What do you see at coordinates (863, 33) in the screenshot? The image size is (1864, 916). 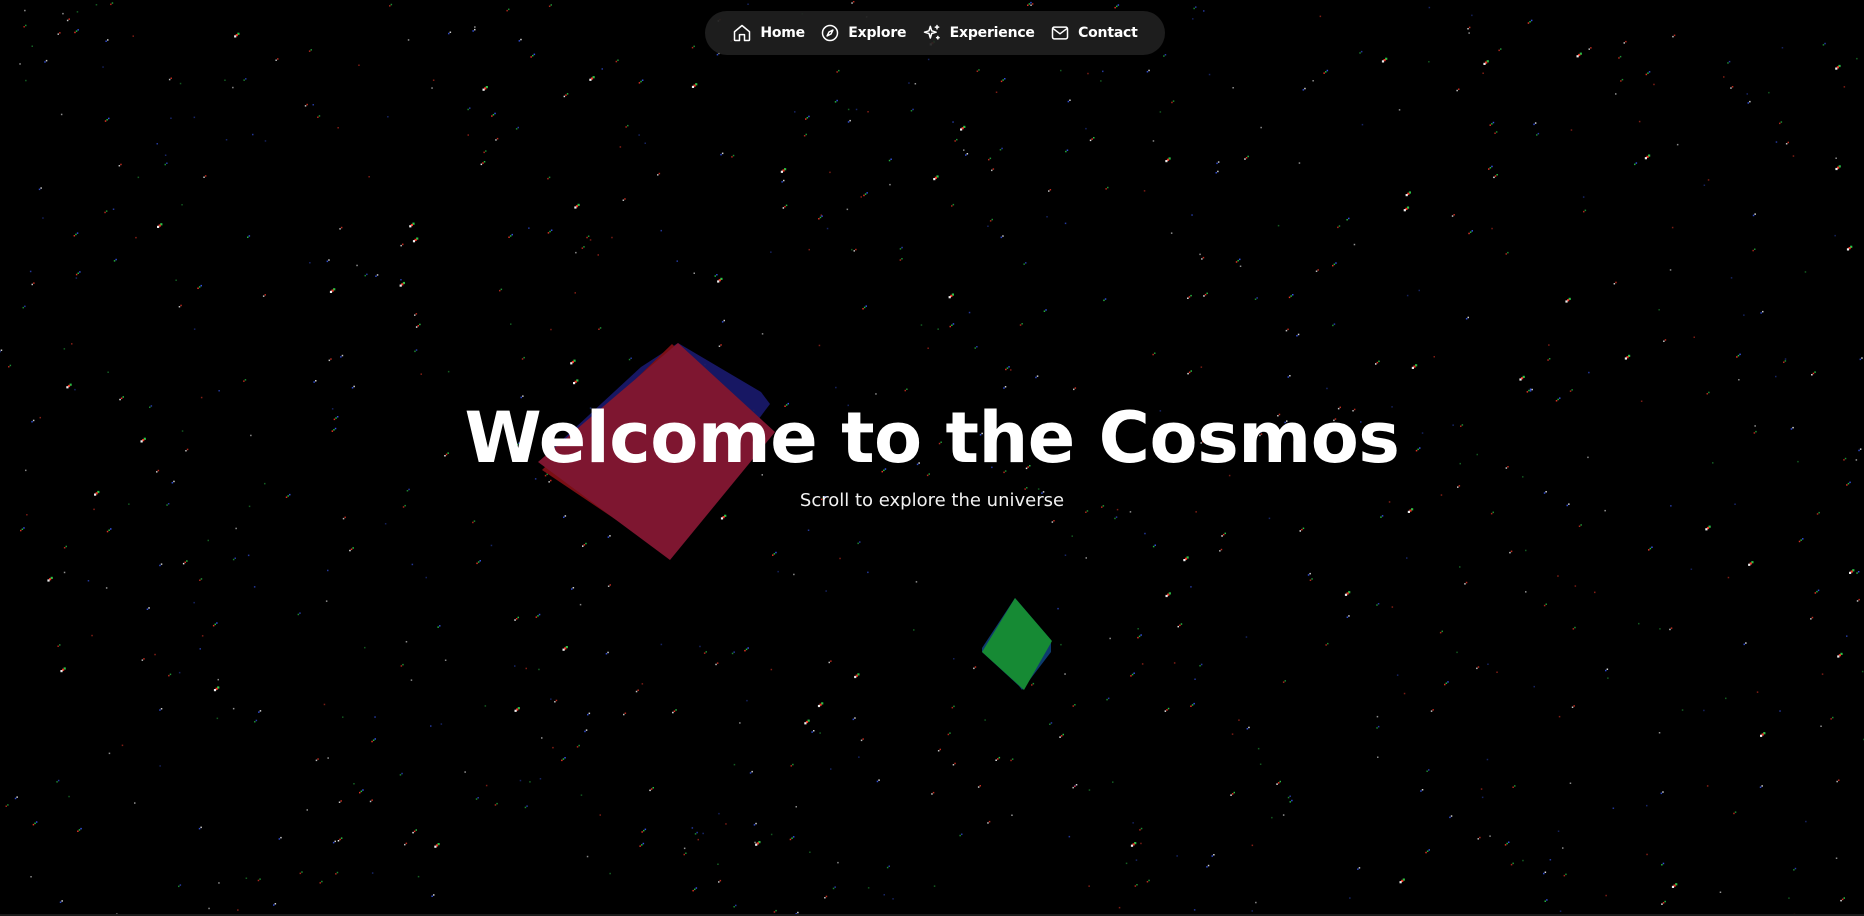 I see `nav-explore: Explore` at bounding box center [863, 33].